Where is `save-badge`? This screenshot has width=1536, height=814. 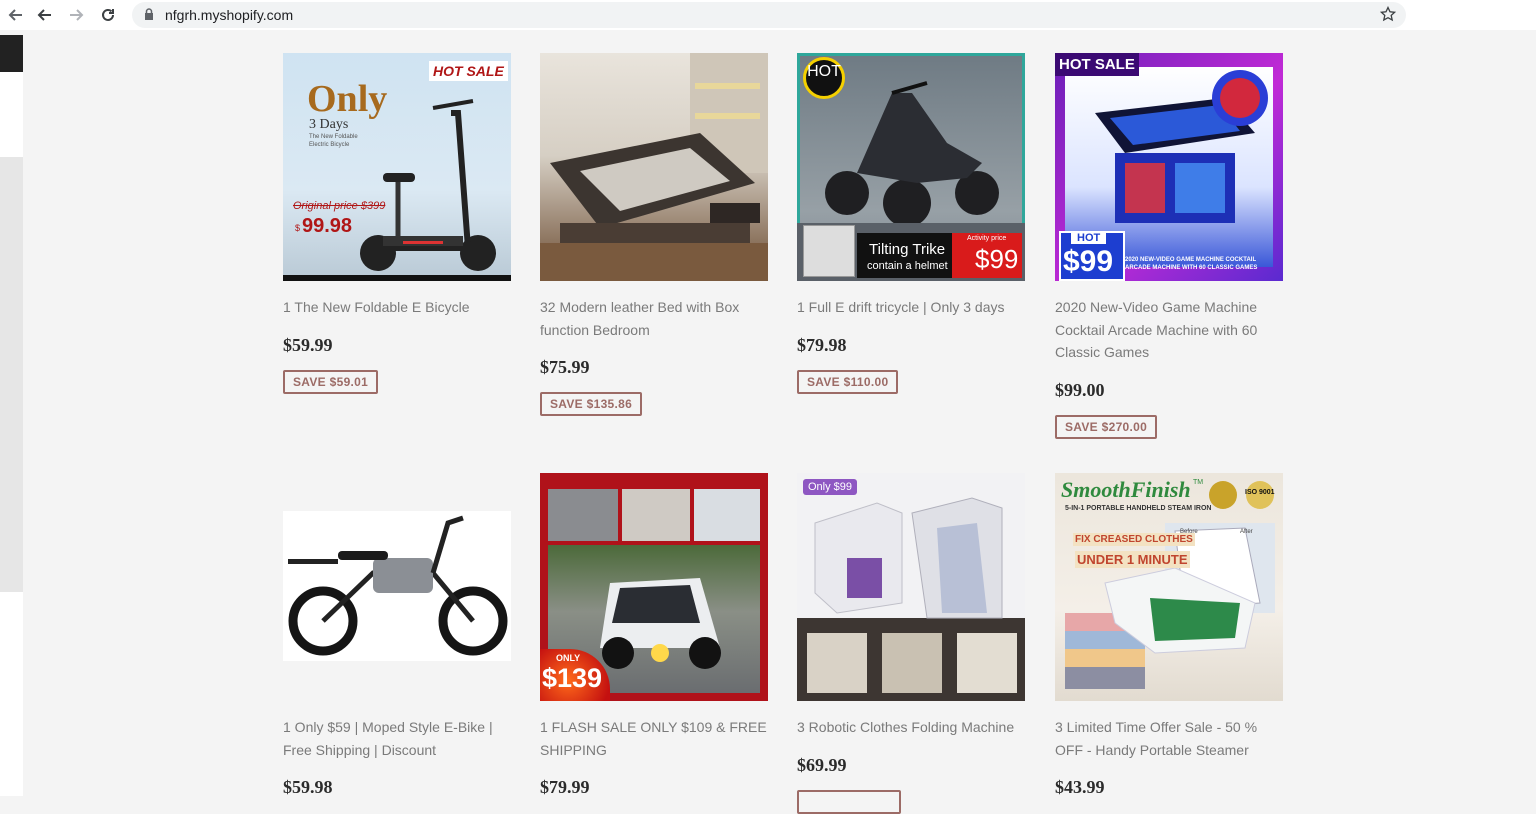 save-badge is located at coordinates (849, 802).